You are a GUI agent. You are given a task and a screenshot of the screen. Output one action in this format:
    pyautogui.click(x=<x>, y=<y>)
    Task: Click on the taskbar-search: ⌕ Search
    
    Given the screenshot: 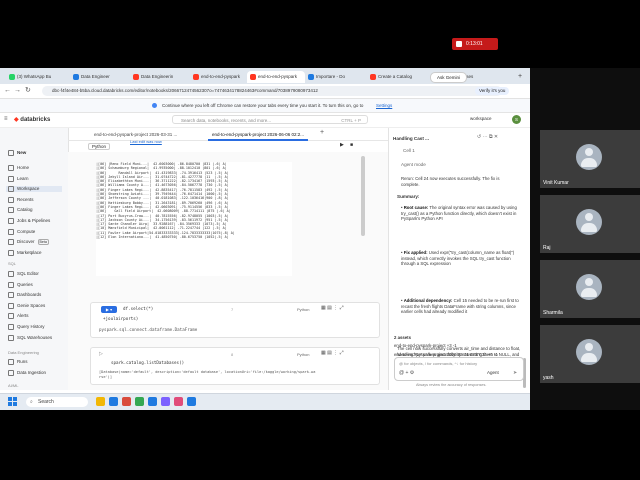 What is the action you would take?
    pyautogui.click(x=57, y=402)
    